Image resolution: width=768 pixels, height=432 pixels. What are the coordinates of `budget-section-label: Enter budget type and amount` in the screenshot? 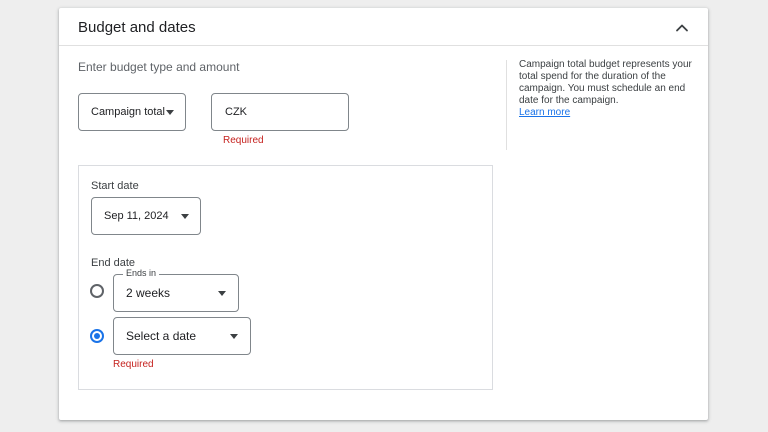 It's located at (159, 67).